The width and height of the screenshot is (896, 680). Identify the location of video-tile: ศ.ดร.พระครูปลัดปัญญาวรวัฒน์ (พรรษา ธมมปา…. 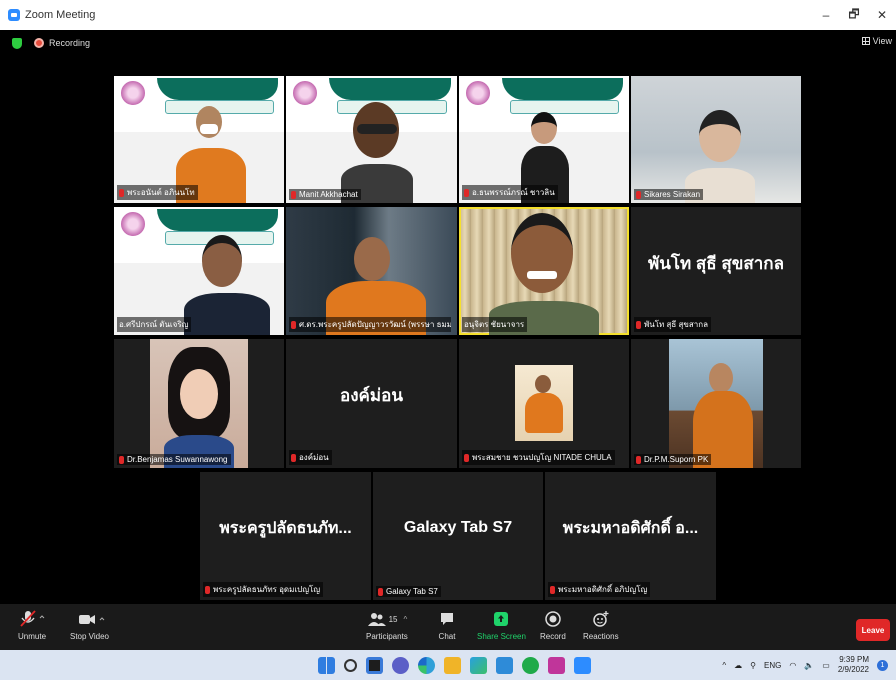
(371, 271).